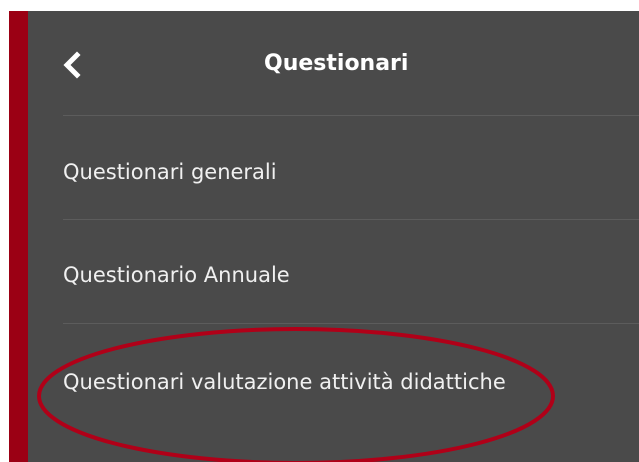 The width and height of the screenshot is (639, 462). What do you see at coordinates (336, 63) in the screenshot?
I see `menu-title: Questionari` at bounding box center [336, 63].